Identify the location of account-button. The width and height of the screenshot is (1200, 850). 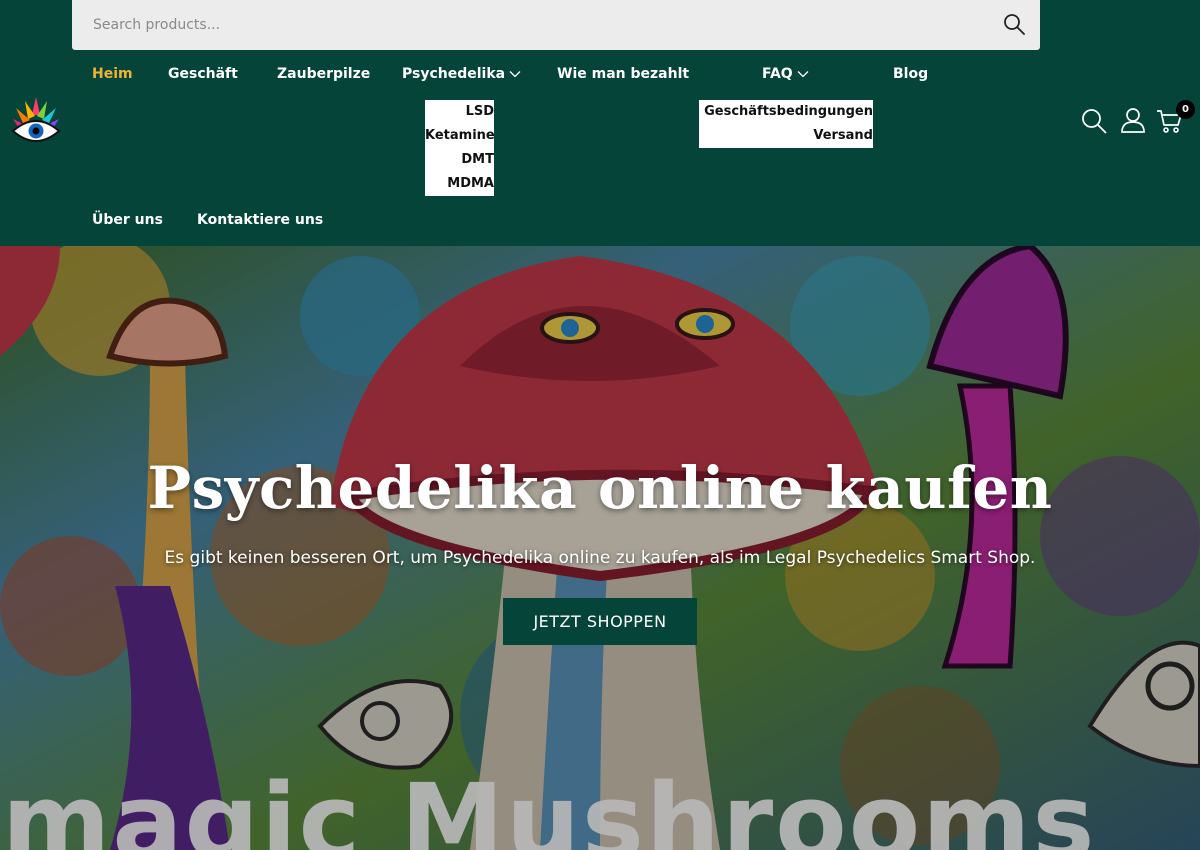
(1133, 122).